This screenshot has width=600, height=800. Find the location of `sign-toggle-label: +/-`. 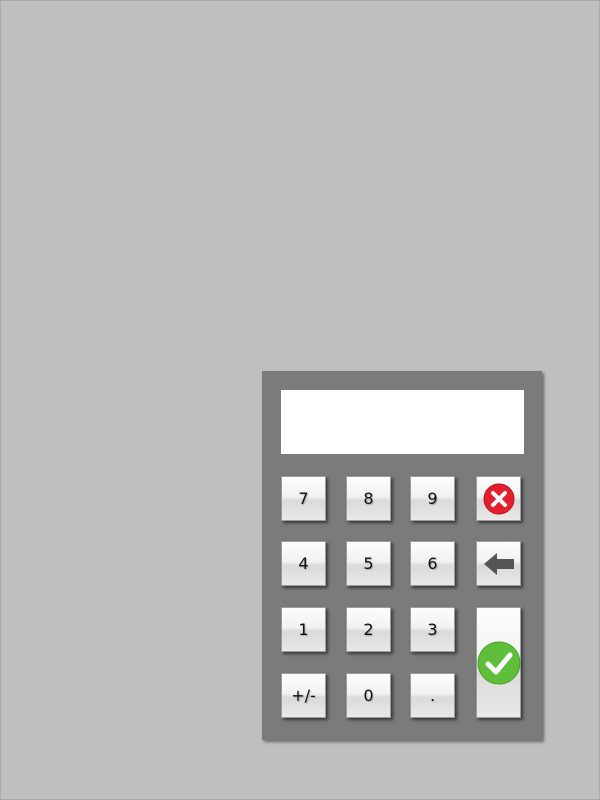

sign-toggle-label: +/- is located at coordinates (303, 695).